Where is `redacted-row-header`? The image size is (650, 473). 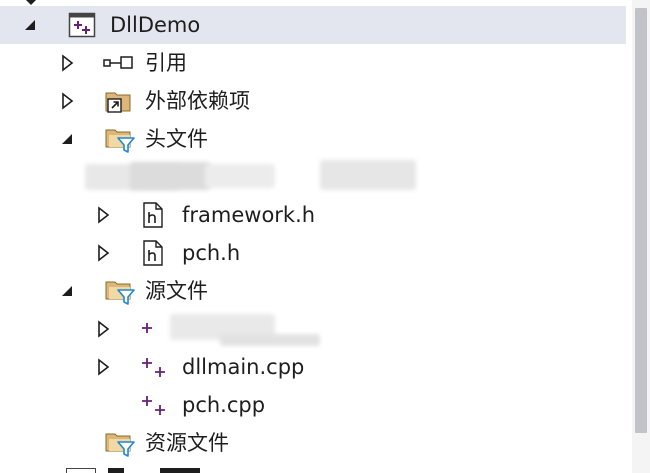 redacted-row-header is located at coordinates (313, 177).